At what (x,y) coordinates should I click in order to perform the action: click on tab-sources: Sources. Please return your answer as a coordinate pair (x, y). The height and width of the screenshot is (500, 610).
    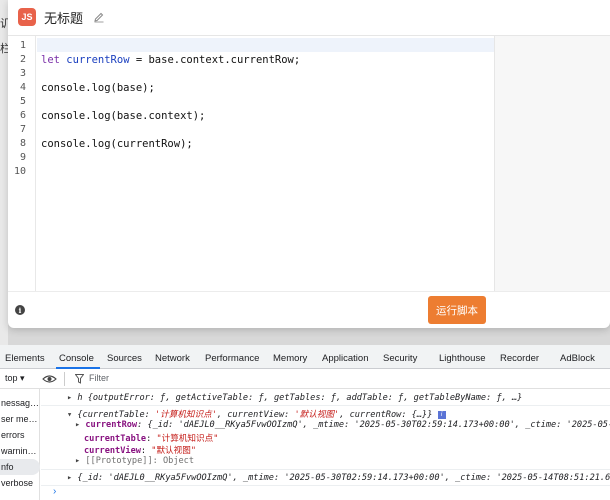
    Looking at the image, I should click on (124, 358).